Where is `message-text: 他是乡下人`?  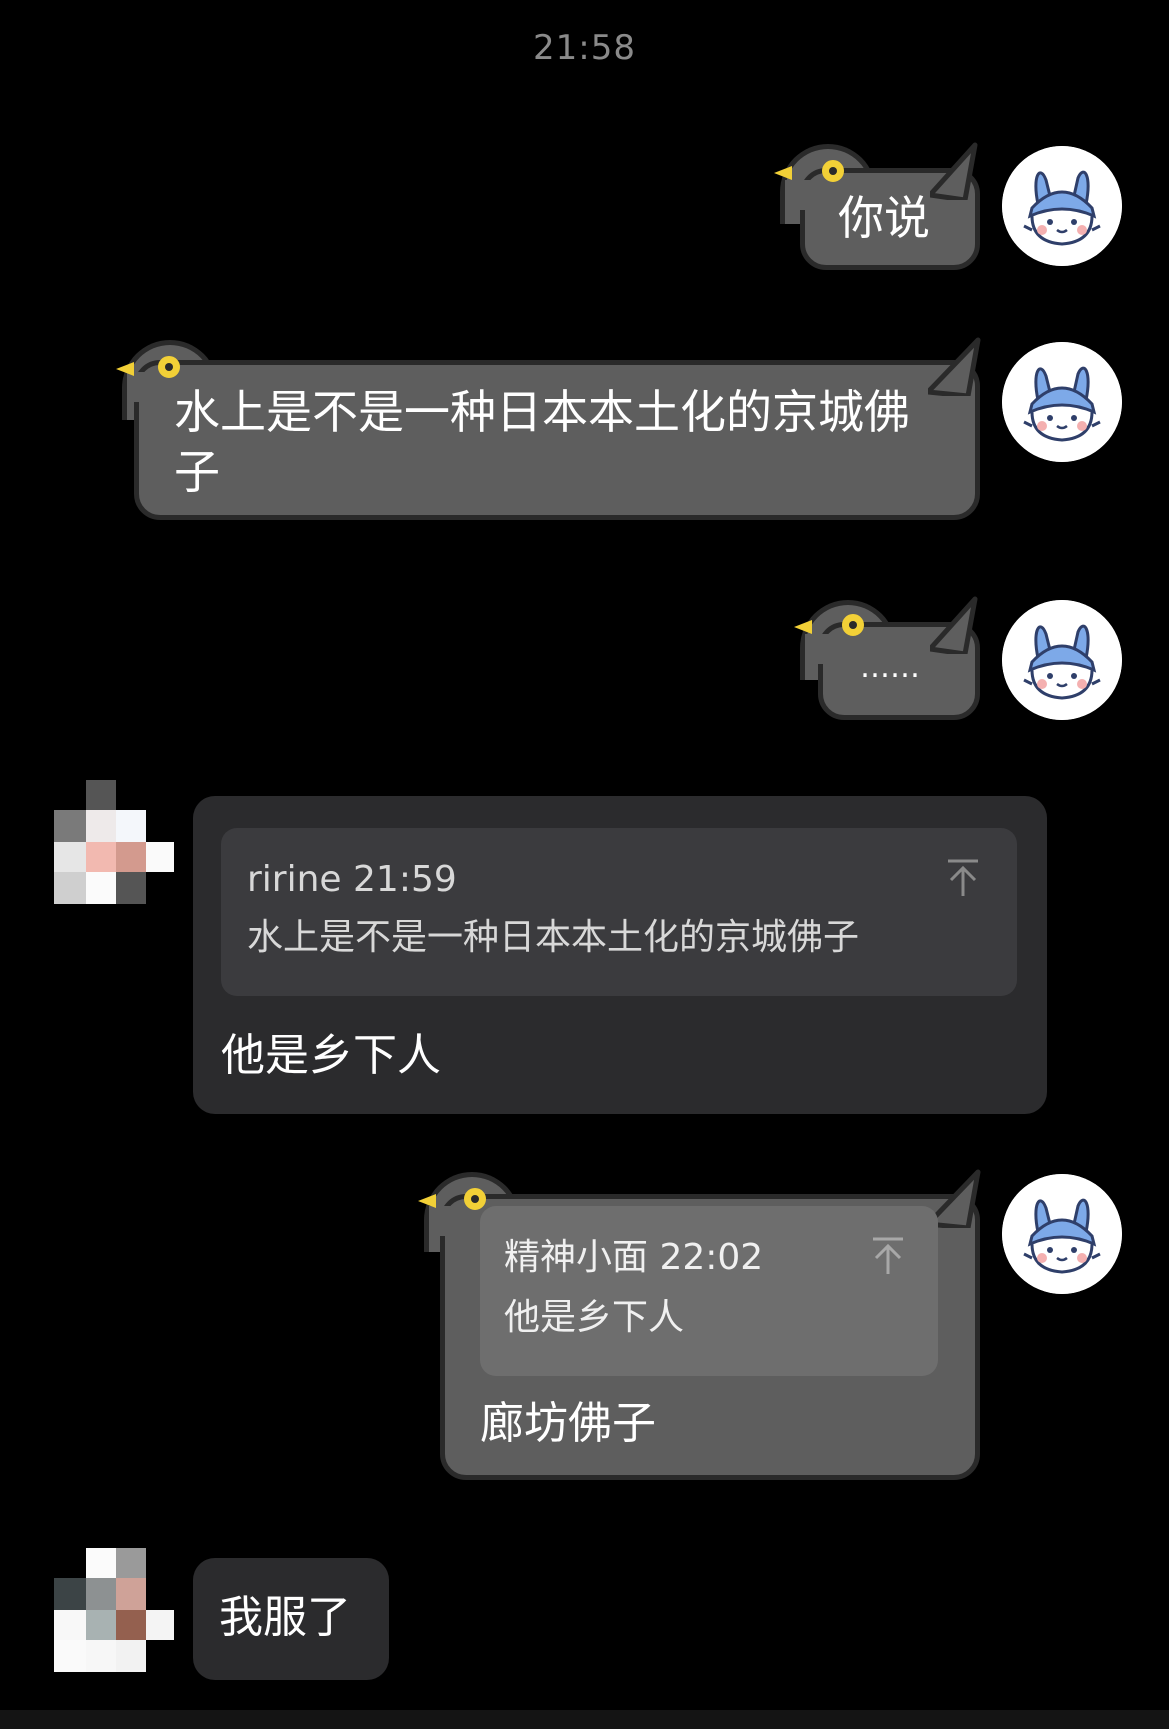 message-text: 他是乡下人 is located at coordinates (331, 1055).